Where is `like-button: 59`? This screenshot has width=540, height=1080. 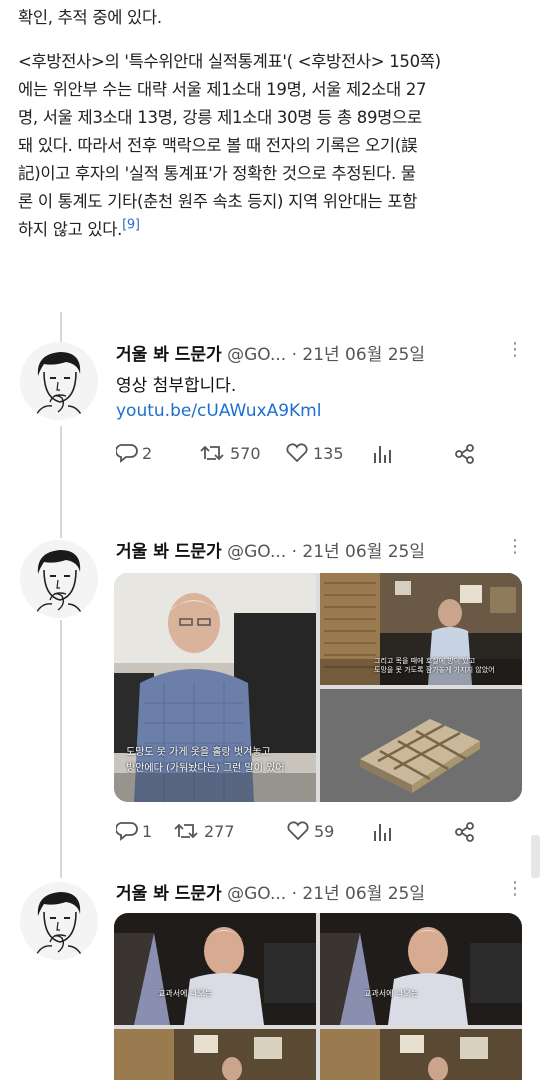
like-button: 59 is located at coordinates (310, 831).